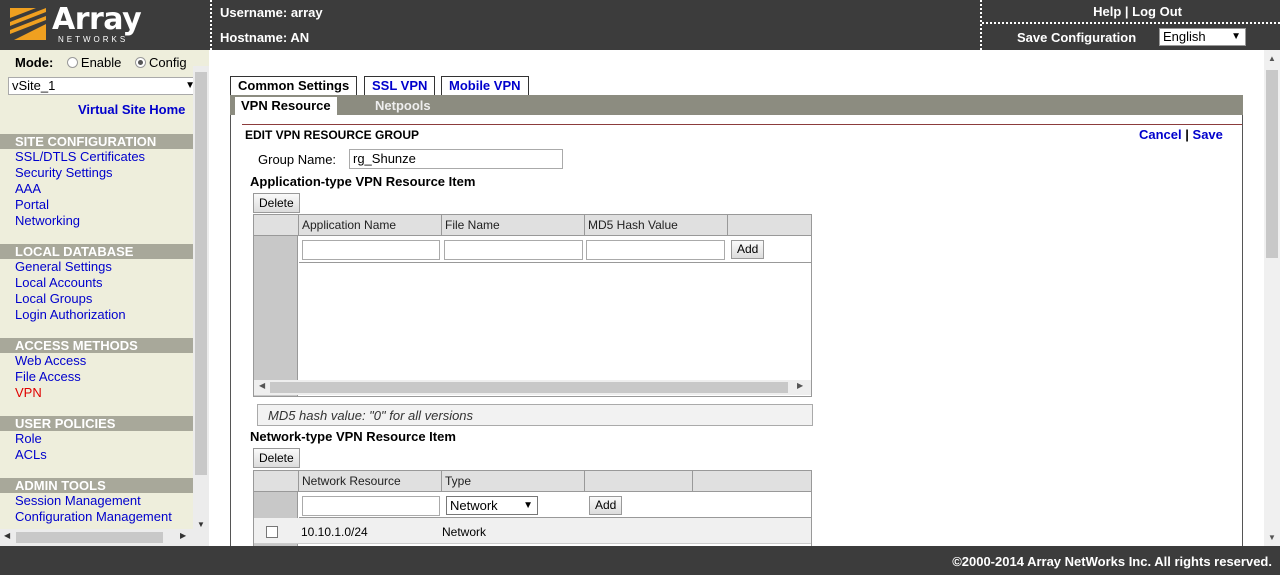 The height and width of the screenshot is (575, 1280). What do you see at coordinates (48, 376) in the screenshot?
I see `nav-item-file-access: File Access` at bounding box center [48, 376].